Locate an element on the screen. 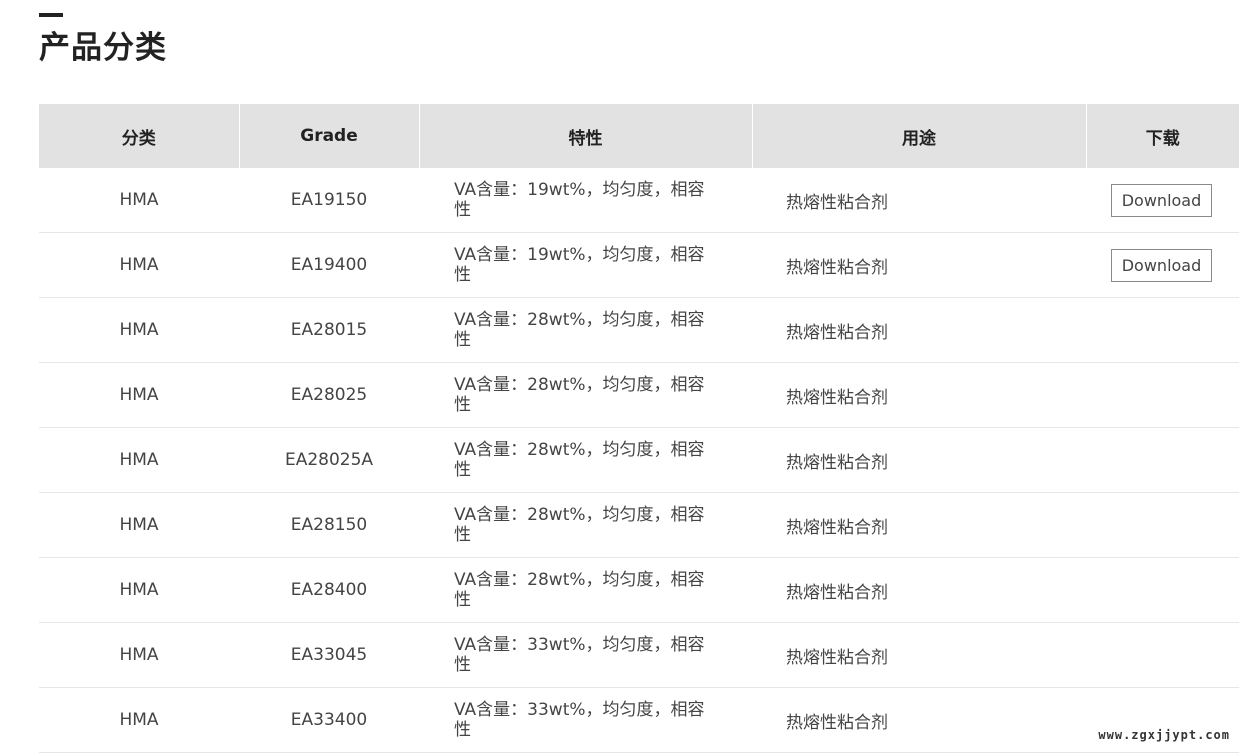 This screenshot has height=756, width=1258. table-row: HMA EA28015 VA含量：28wt%，均匀度，相容性 热熔性粘合剂 is located at coordinates (639, 330).